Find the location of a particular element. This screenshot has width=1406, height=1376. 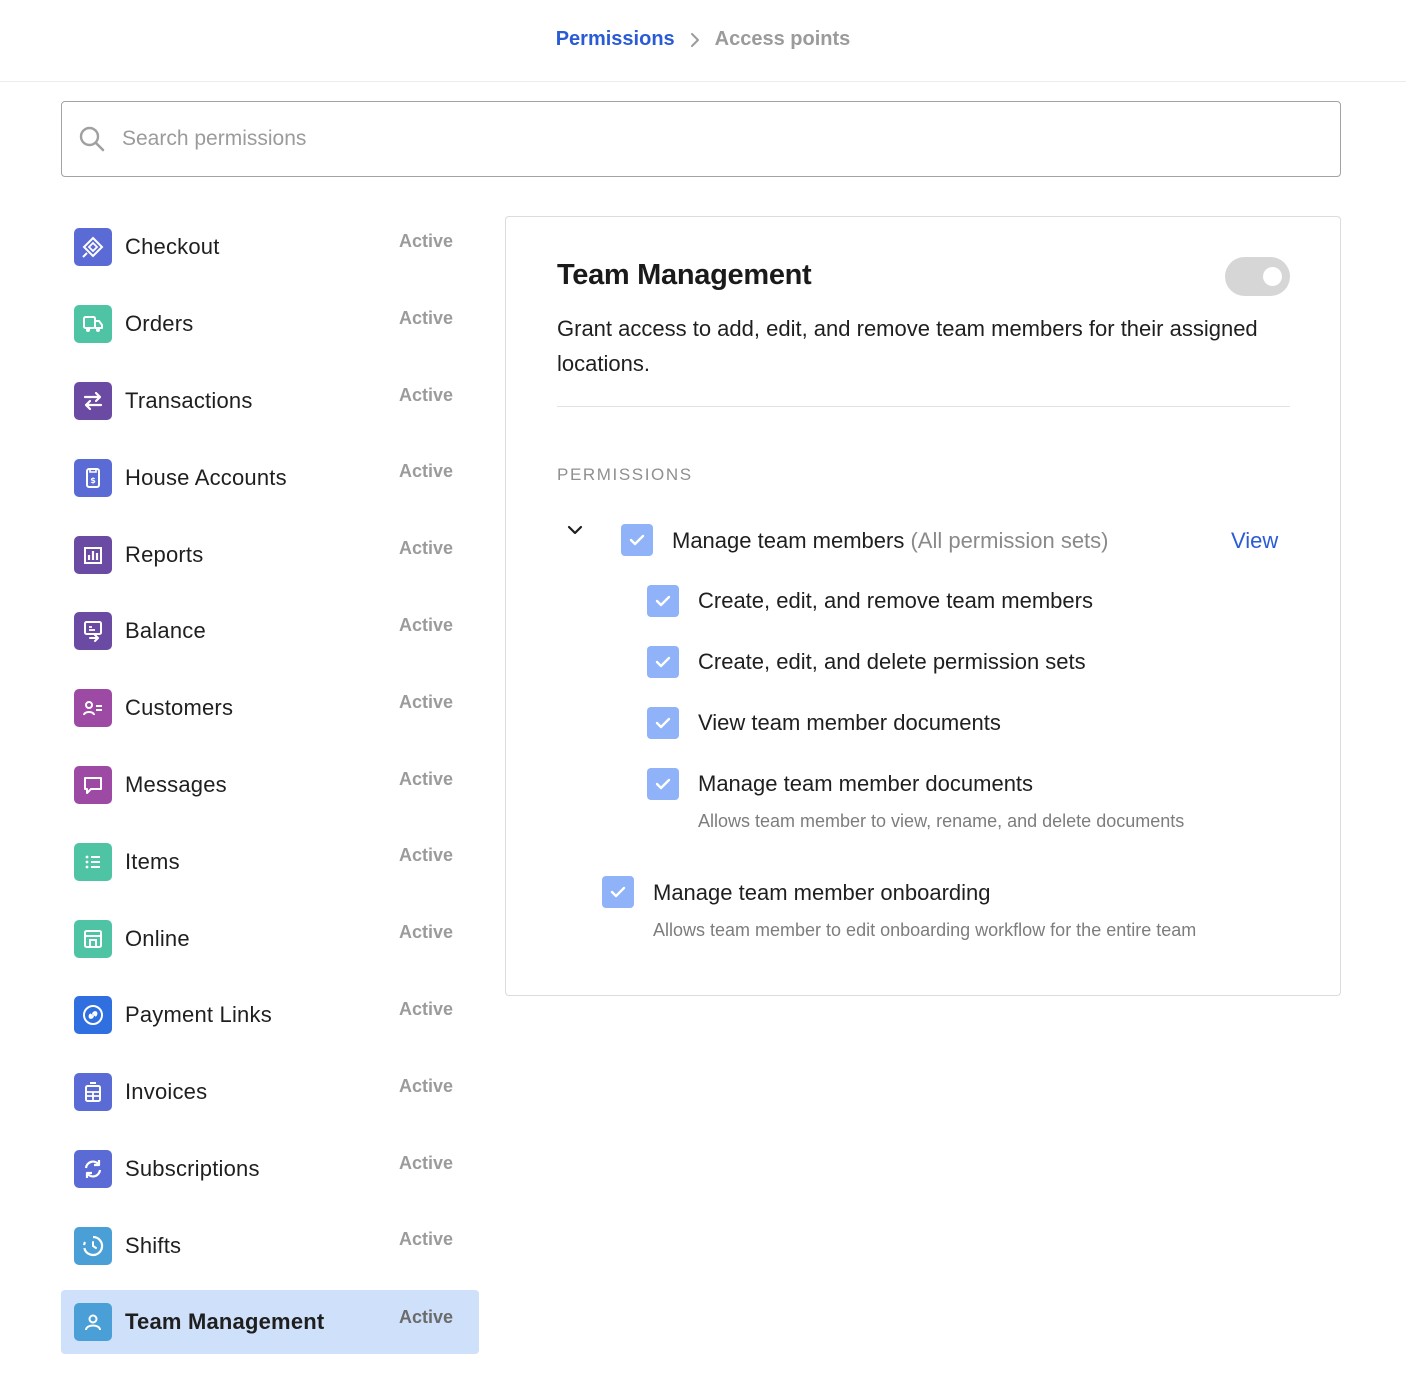

sidebar-item-label: Reports is located at coordinates (164, 554).